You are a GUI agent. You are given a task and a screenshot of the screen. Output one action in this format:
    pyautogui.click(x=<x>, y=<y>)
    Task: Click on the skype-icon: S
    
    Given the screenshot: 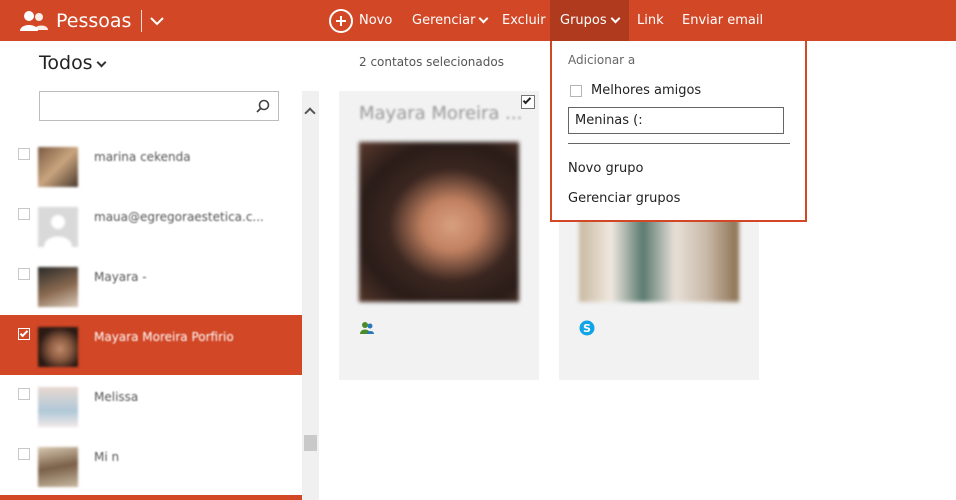 What is the action you would take?
    pyautogui.click(x=587, y=328)
    